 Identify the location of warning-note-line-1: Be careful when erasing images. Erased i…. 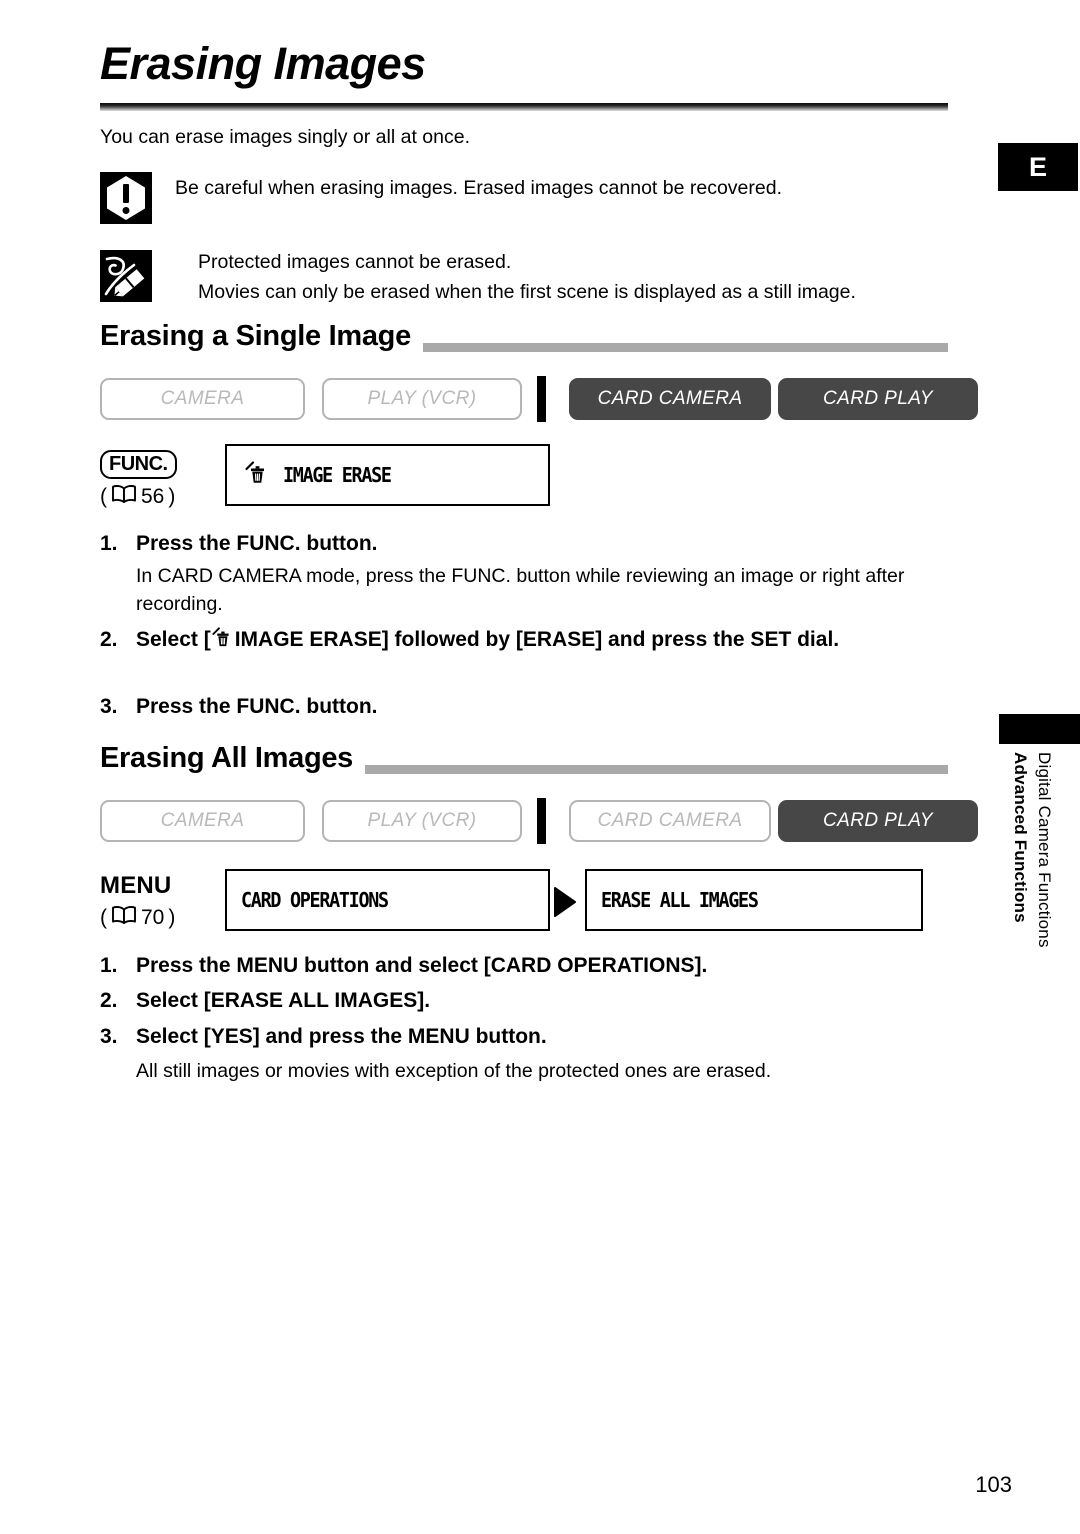
(479, 188).